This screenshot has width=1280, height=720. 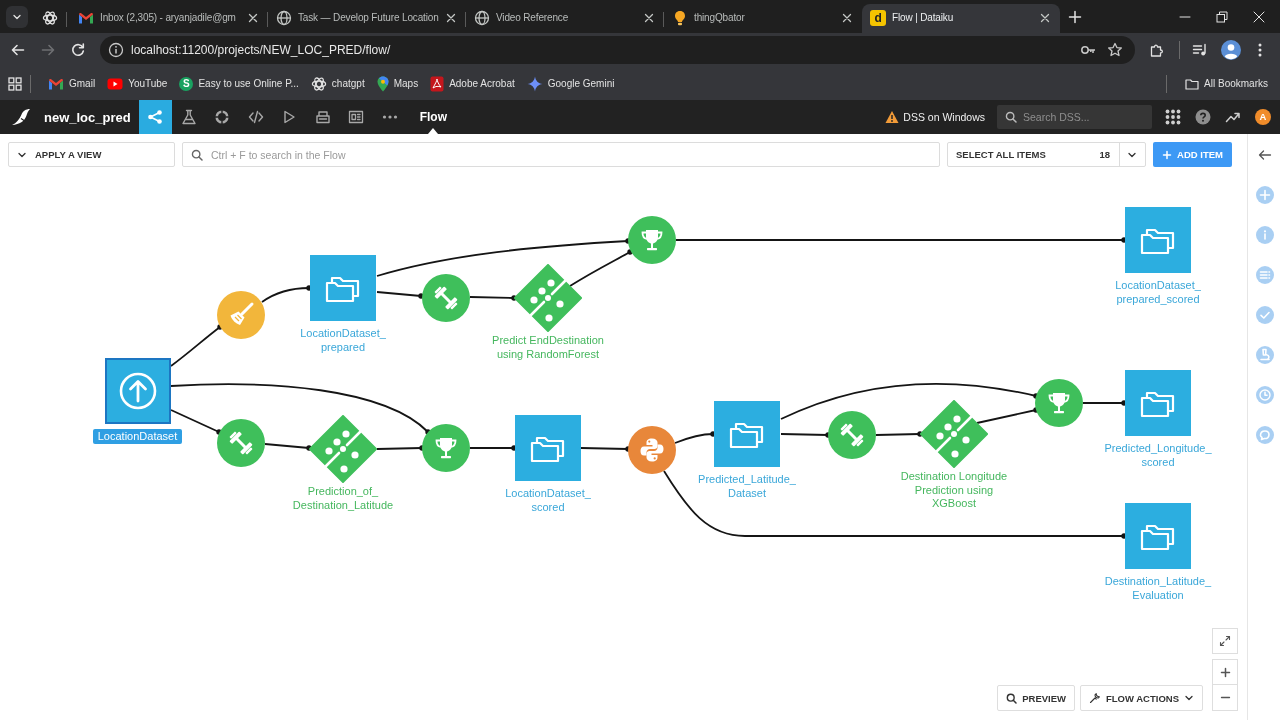 What do you see at coordinates (944, 117) in the screenshot?
I see `instance-name: DSS on Windows` at bounding box center [944, 117].